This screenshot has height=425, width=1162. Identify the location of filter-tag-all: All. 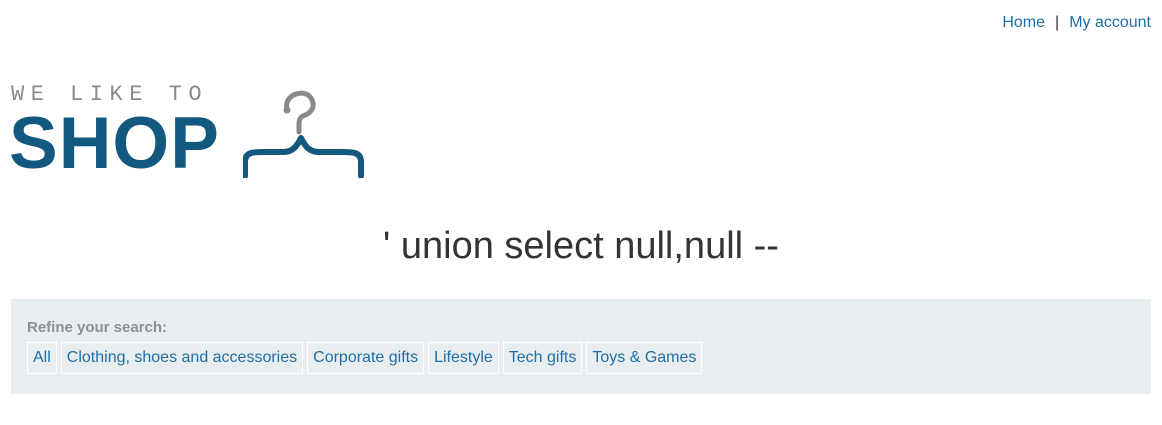
(42, 358).